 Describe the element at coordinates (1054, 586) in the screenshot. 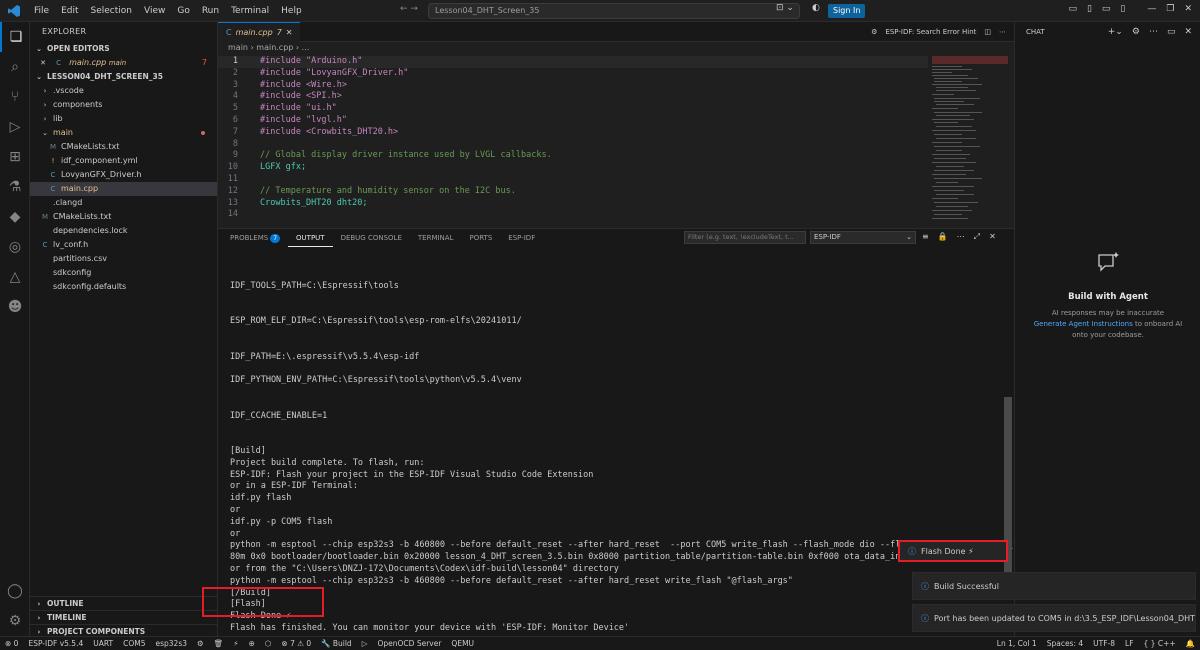

I see `toast-build-success: ⓘ Build Successful` at that location.